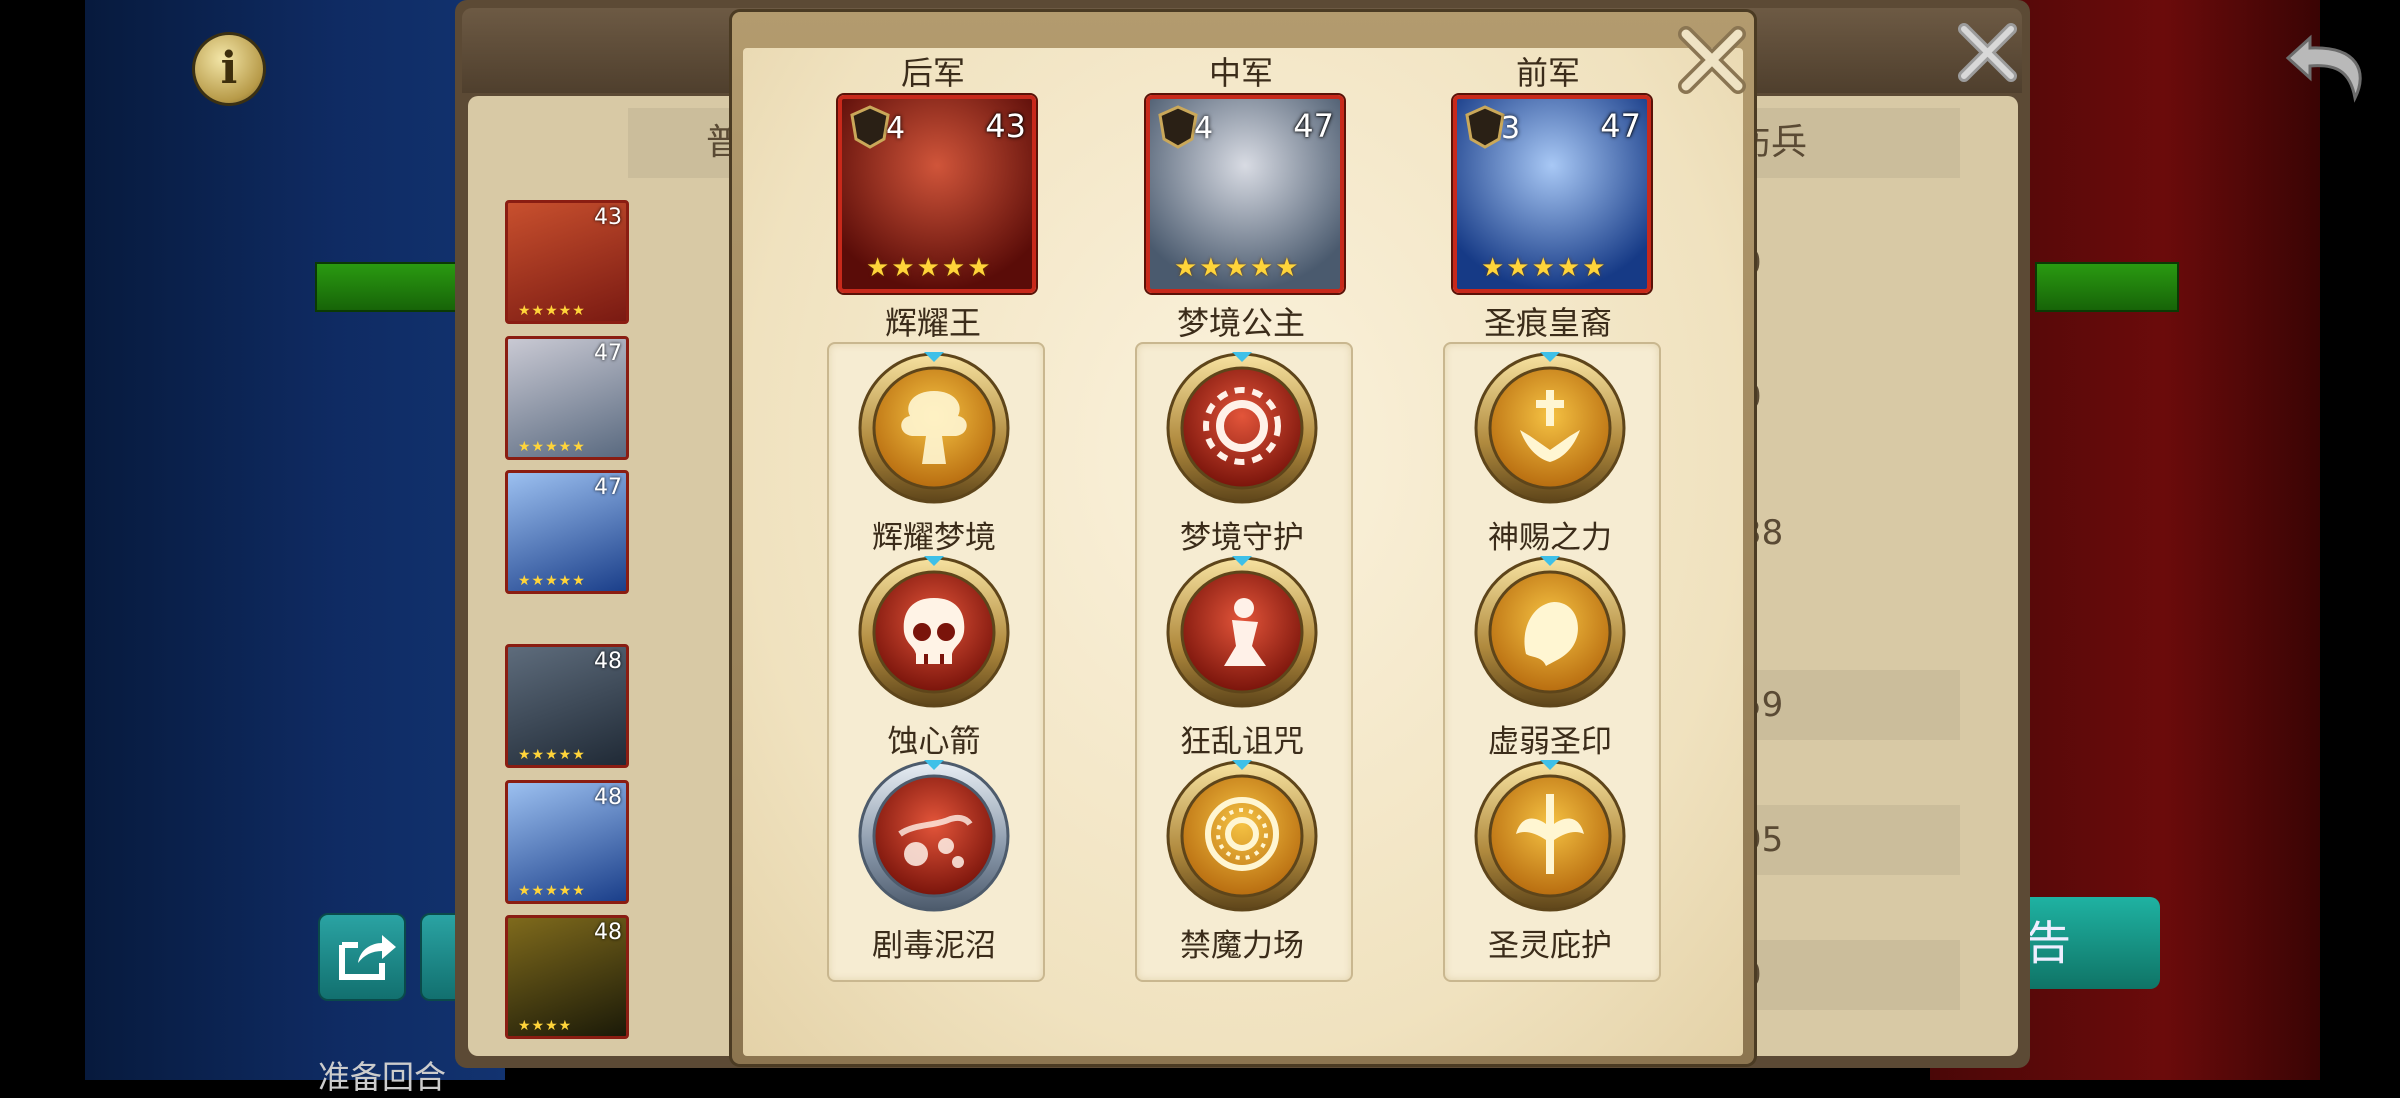 This screenshot has width=2400, height=1098. I want to click on wounded-value: 95, so click(1850, 840).